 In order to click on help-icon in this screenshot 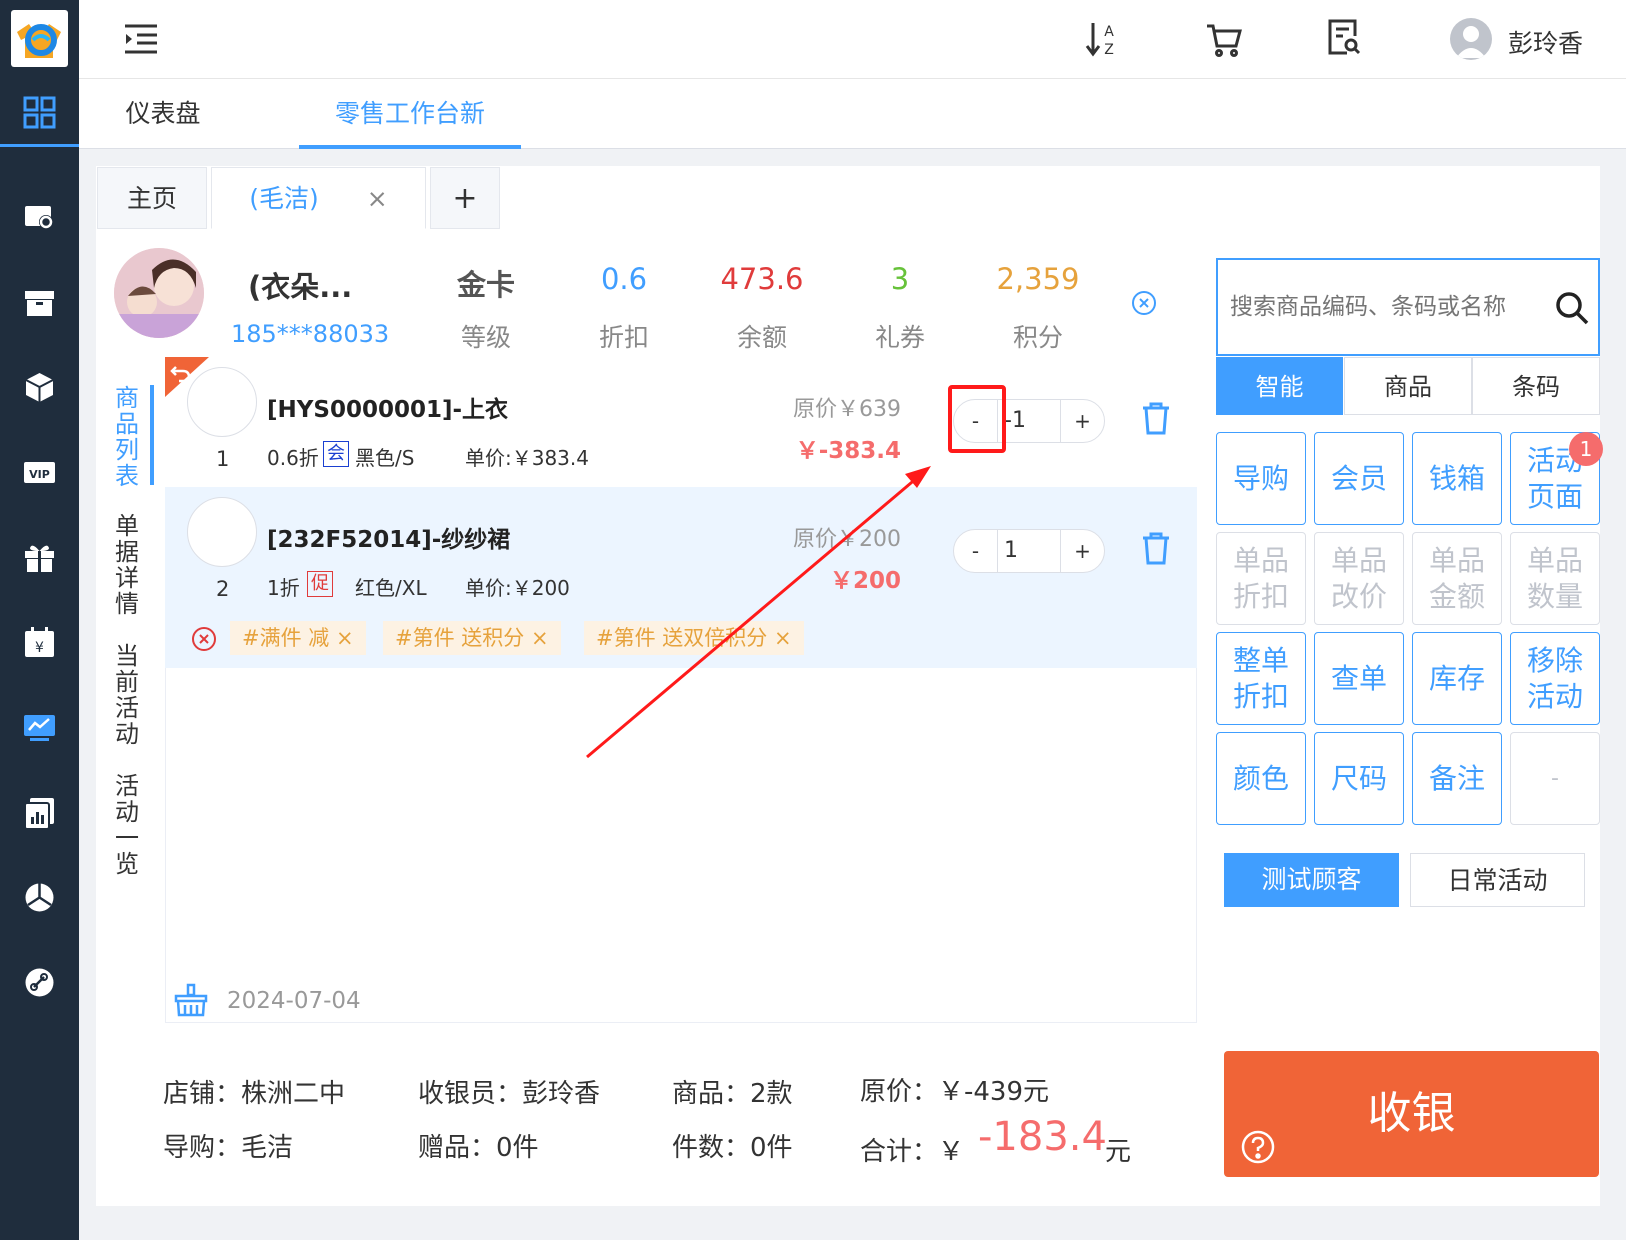, I will do `click(1258, 1147)`.